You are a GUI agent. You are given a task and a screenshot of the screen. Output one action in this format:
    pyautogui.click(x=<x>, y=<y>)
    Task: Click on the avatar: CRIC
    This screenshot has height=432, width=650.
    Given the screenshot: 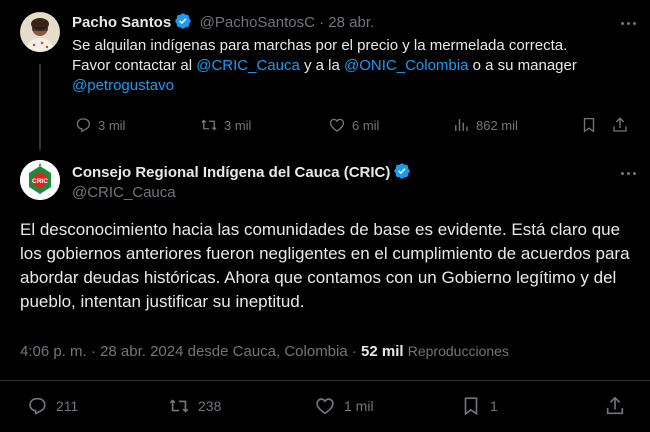 What is the action you would take?
    pyautogui.click(x=40, y=180)
    